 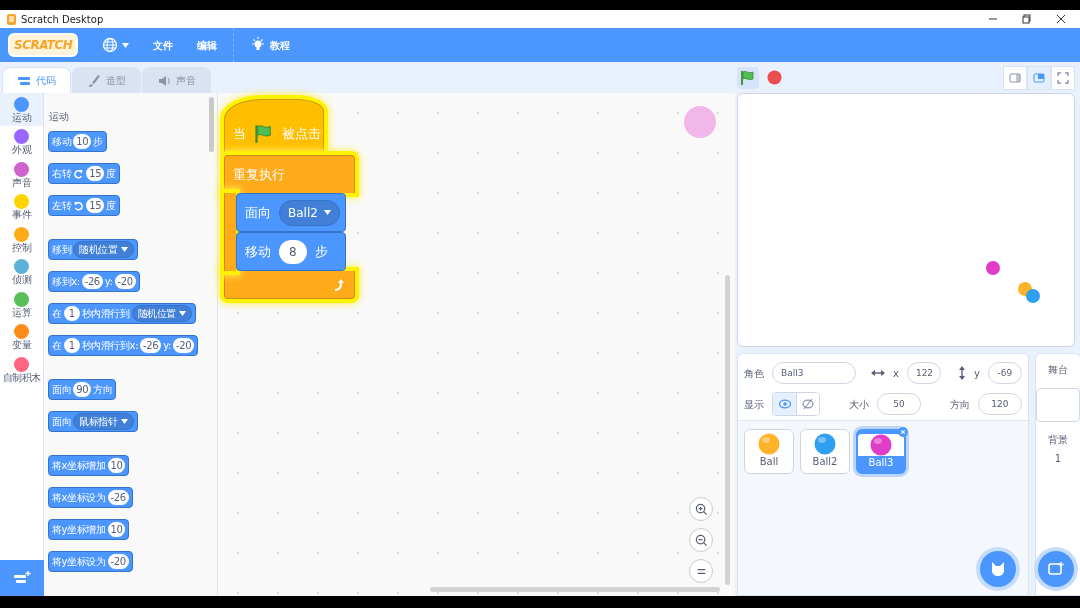 What do you see at coordinates (62, 142) in the screenshot?
I see `block-label: 移动` at bounding box center [62, 142].